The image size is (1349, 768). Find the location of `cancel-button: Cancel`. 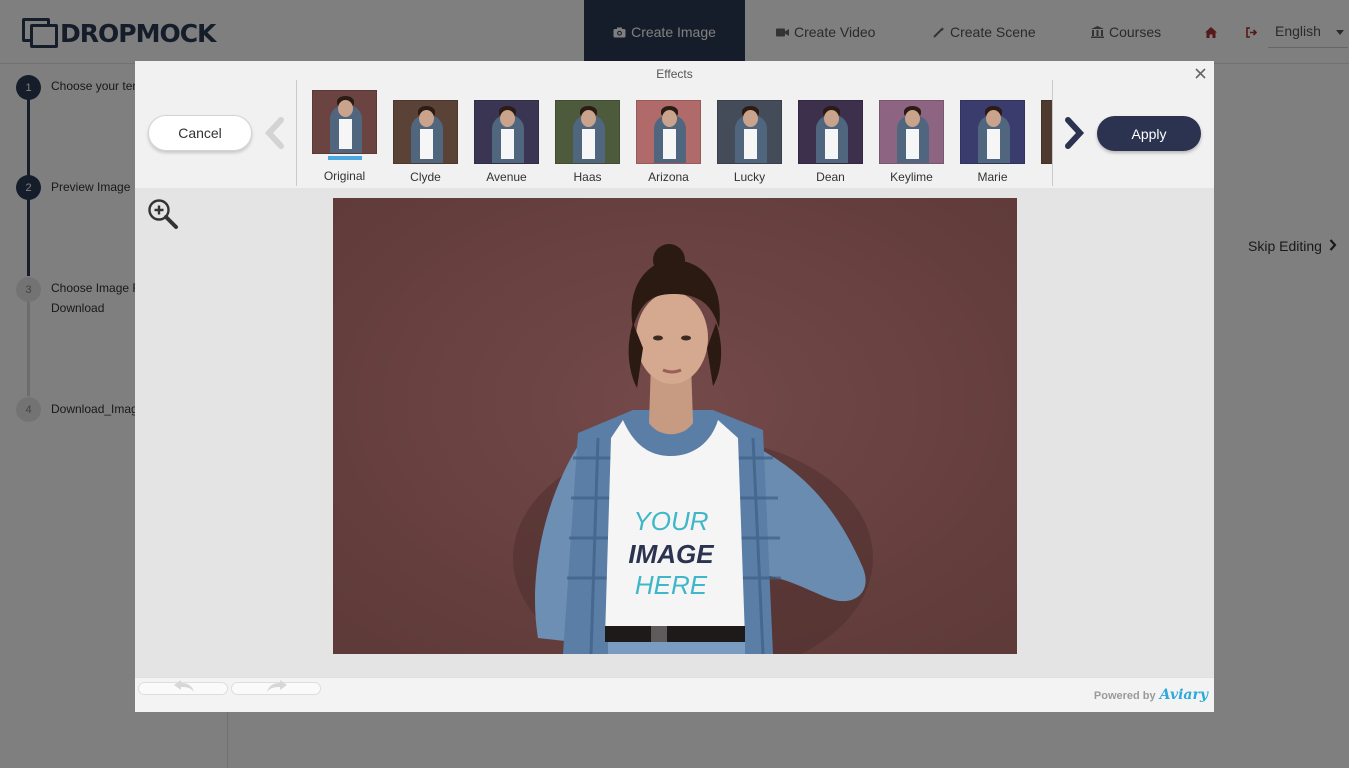

cancel-button: Cancel is located at coordinates (200, 133).